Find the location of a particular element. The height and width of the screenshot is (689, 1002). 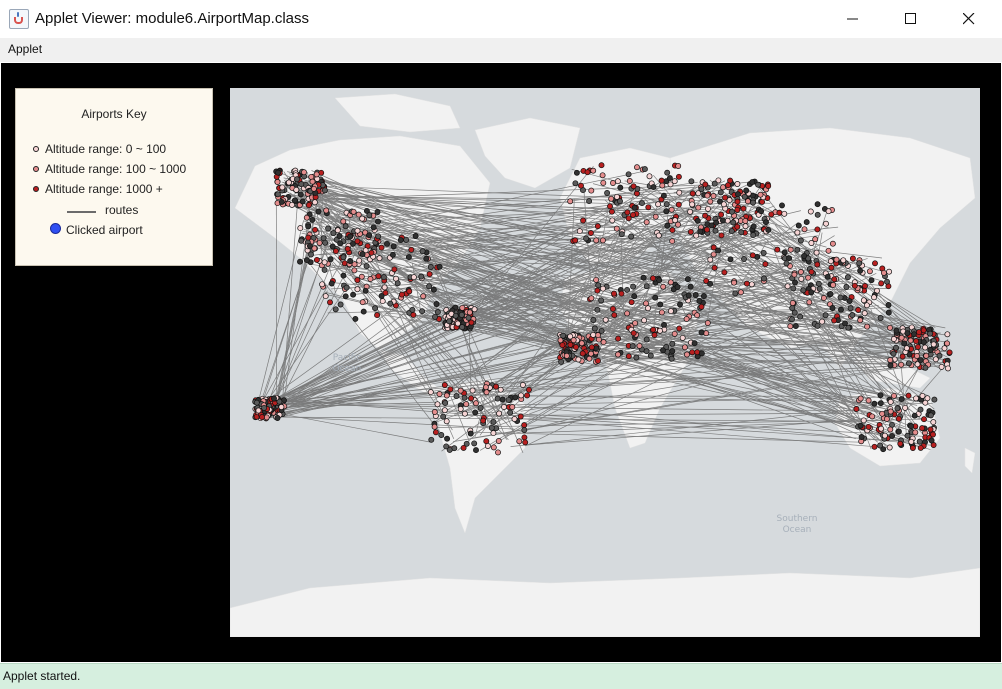

maximize-button is located at coordinates (911, 19).